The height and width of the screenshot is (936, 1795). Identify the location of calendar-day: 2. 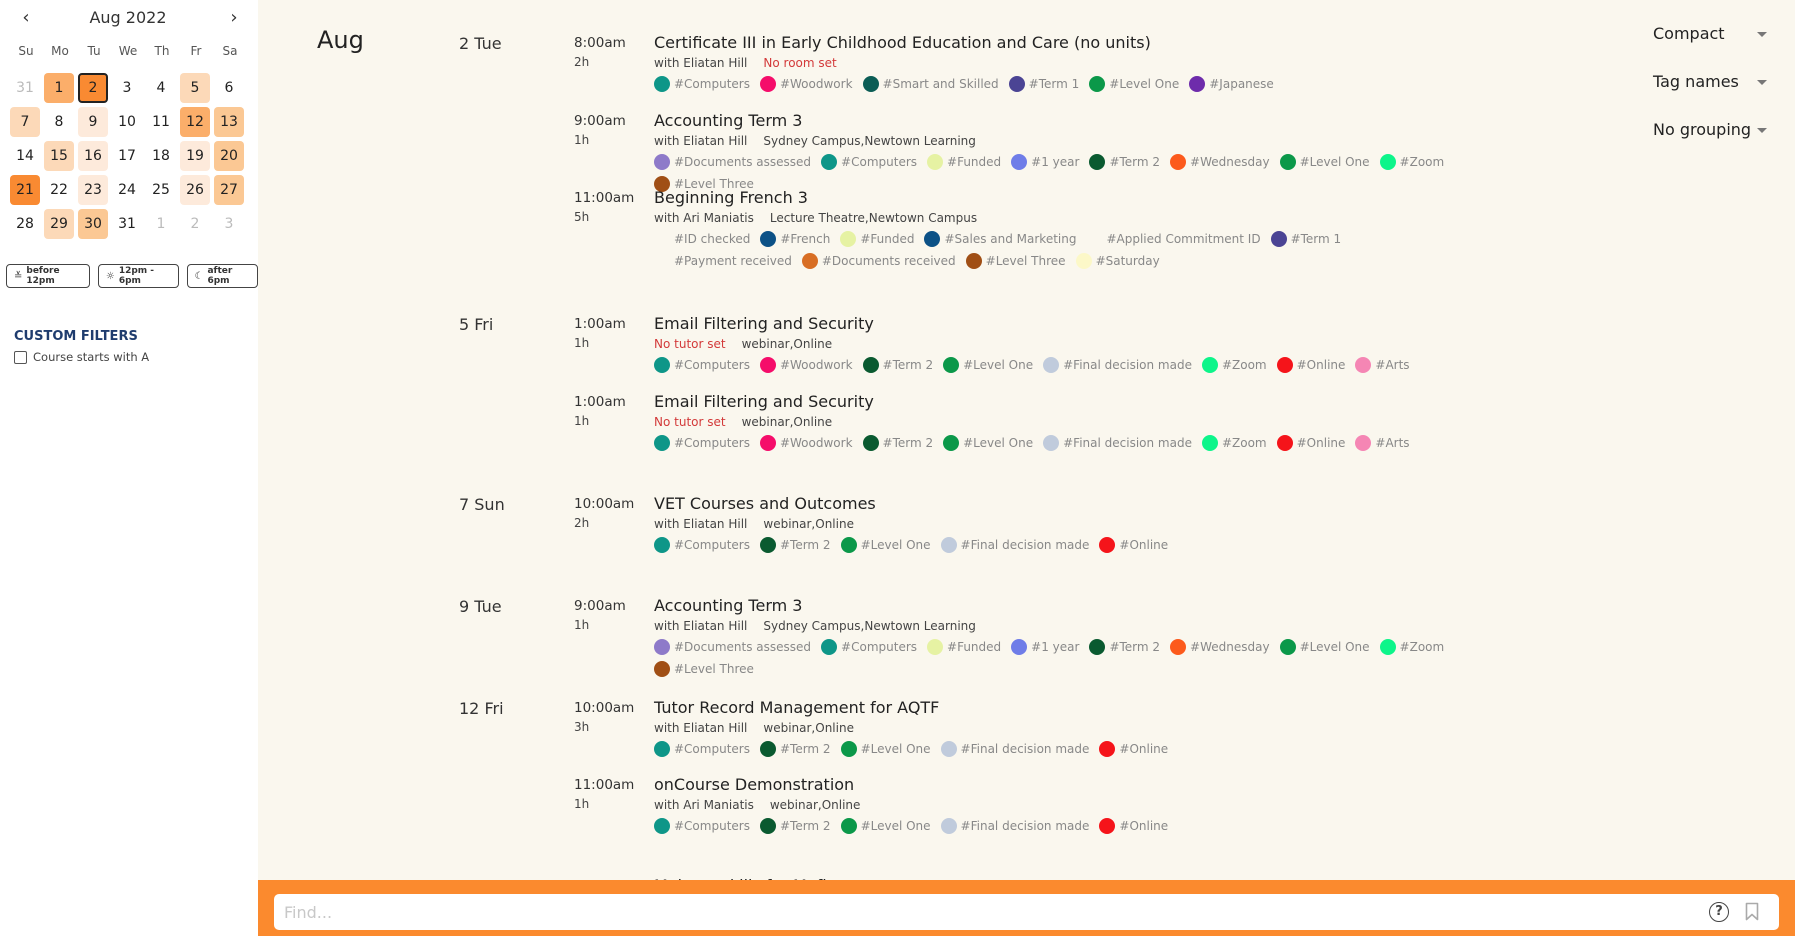
(195, 224).